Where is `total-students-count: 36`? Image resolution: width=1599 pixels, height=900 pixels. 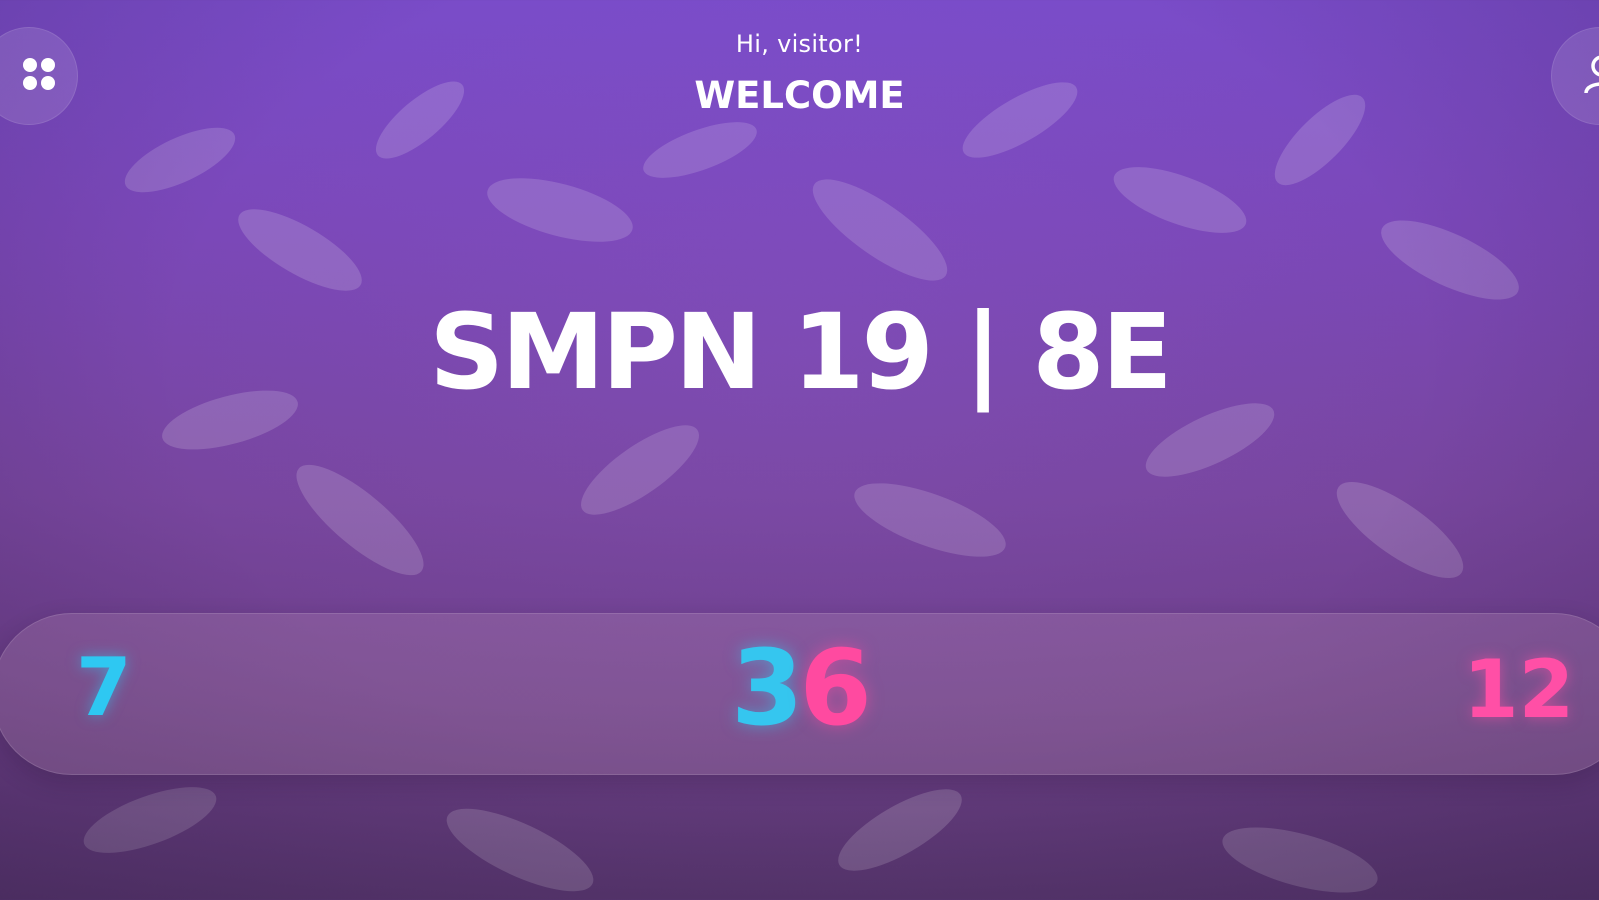 total-students-count: 36 is located at coordinates (799, 688).